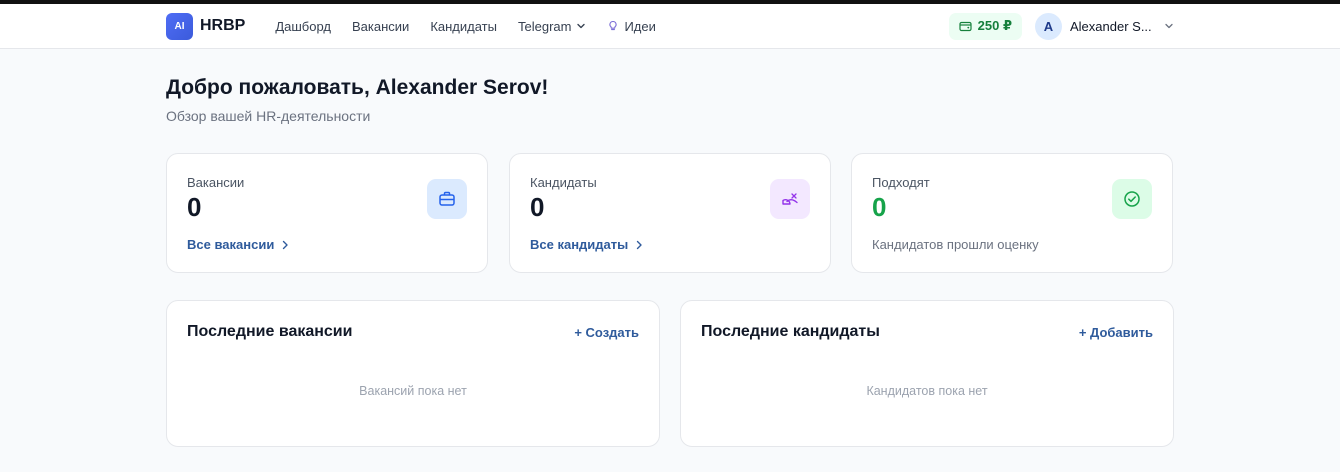  I want to click on nav-dashboard-label: Дашборд, so click(303, 26).